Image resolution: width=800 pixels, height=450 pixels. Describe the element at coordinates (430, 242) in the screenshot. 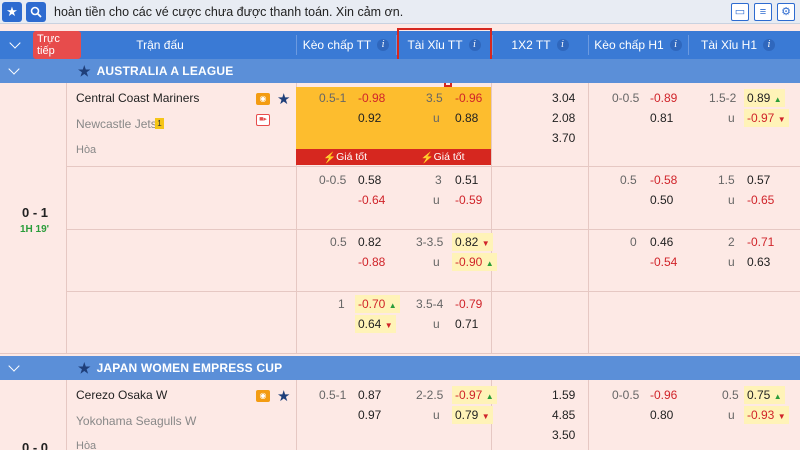

I see `ou-line: 3-3.5` at that location.